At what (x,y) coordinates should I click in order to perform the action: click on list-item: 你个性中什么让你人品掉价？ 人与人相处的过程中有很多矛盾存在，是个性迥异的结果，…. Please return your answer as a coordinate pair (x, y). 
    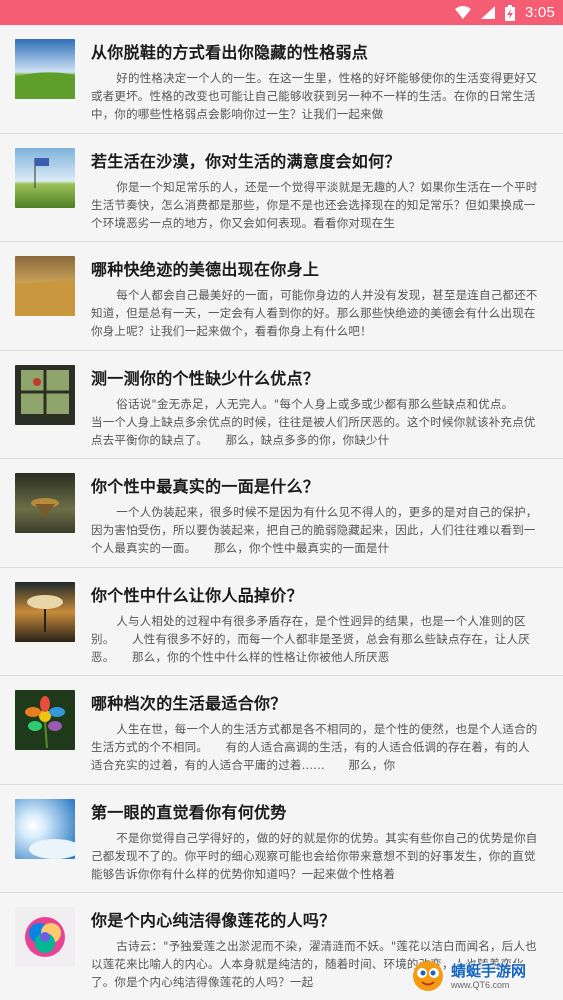
    Looking at the image, I should click on (281, 621).